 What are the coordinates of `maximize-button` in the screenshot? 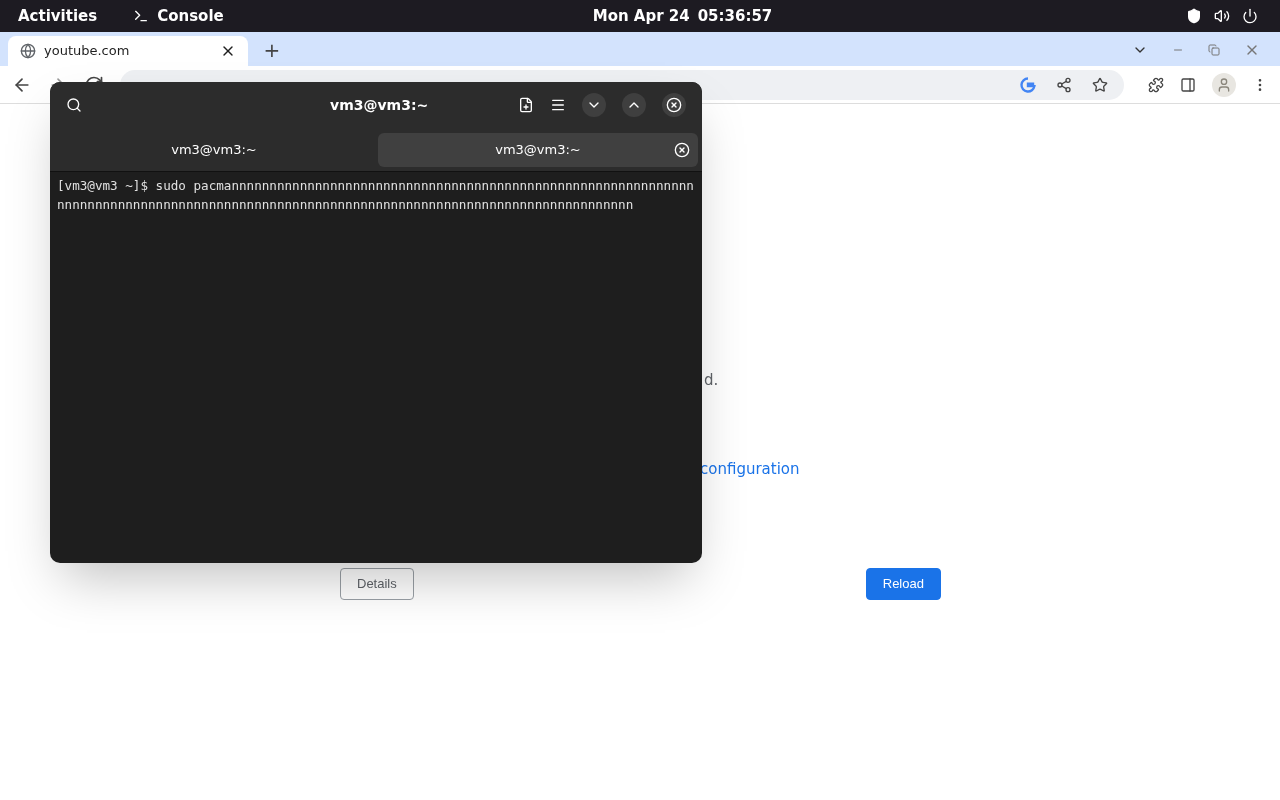 It's located at (634, 105).